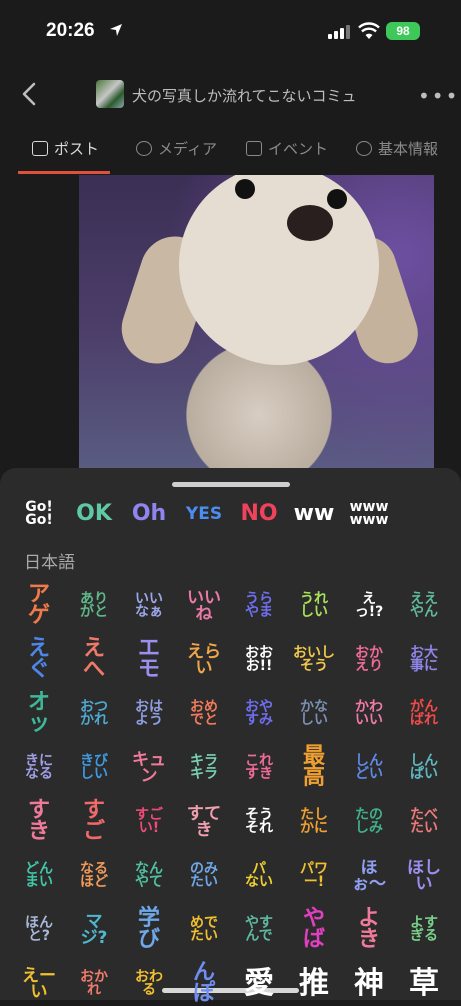  What do you see at coordinates (314, 876) in the screenshot?
I see `sticker-r6c6: パワー!` at bounding box center [314, 876].